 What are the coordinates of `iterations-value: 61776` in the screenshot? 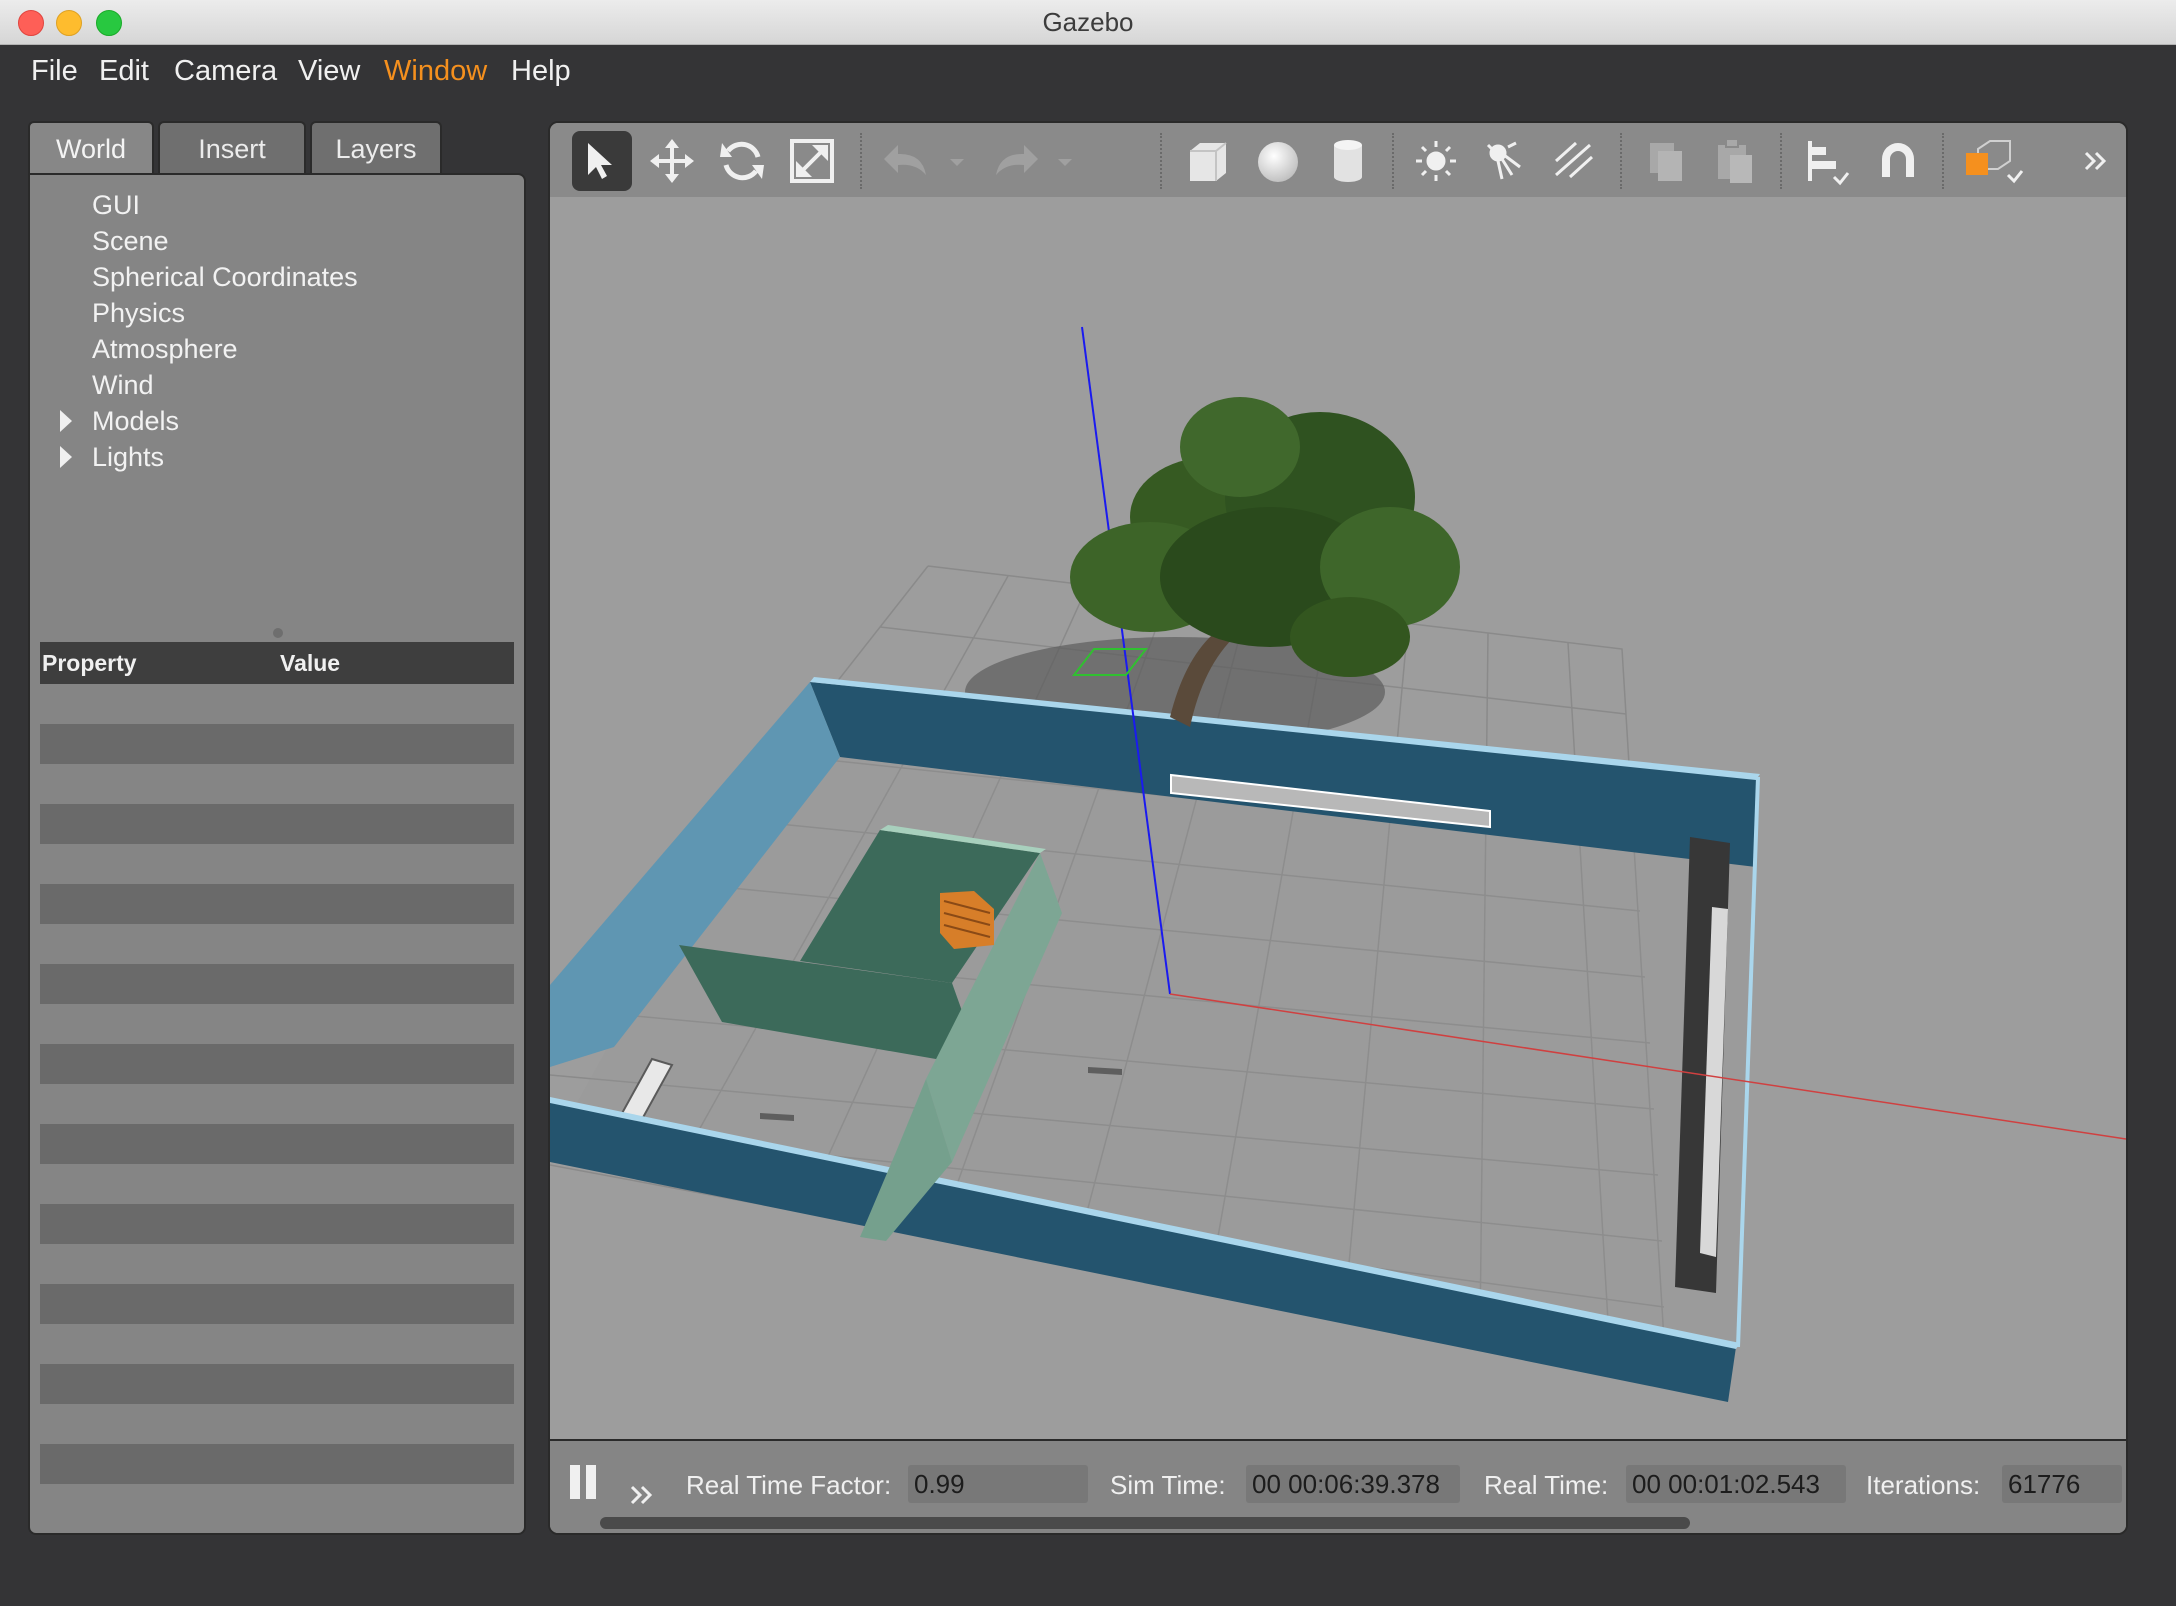 It's located at (2062, 1484).